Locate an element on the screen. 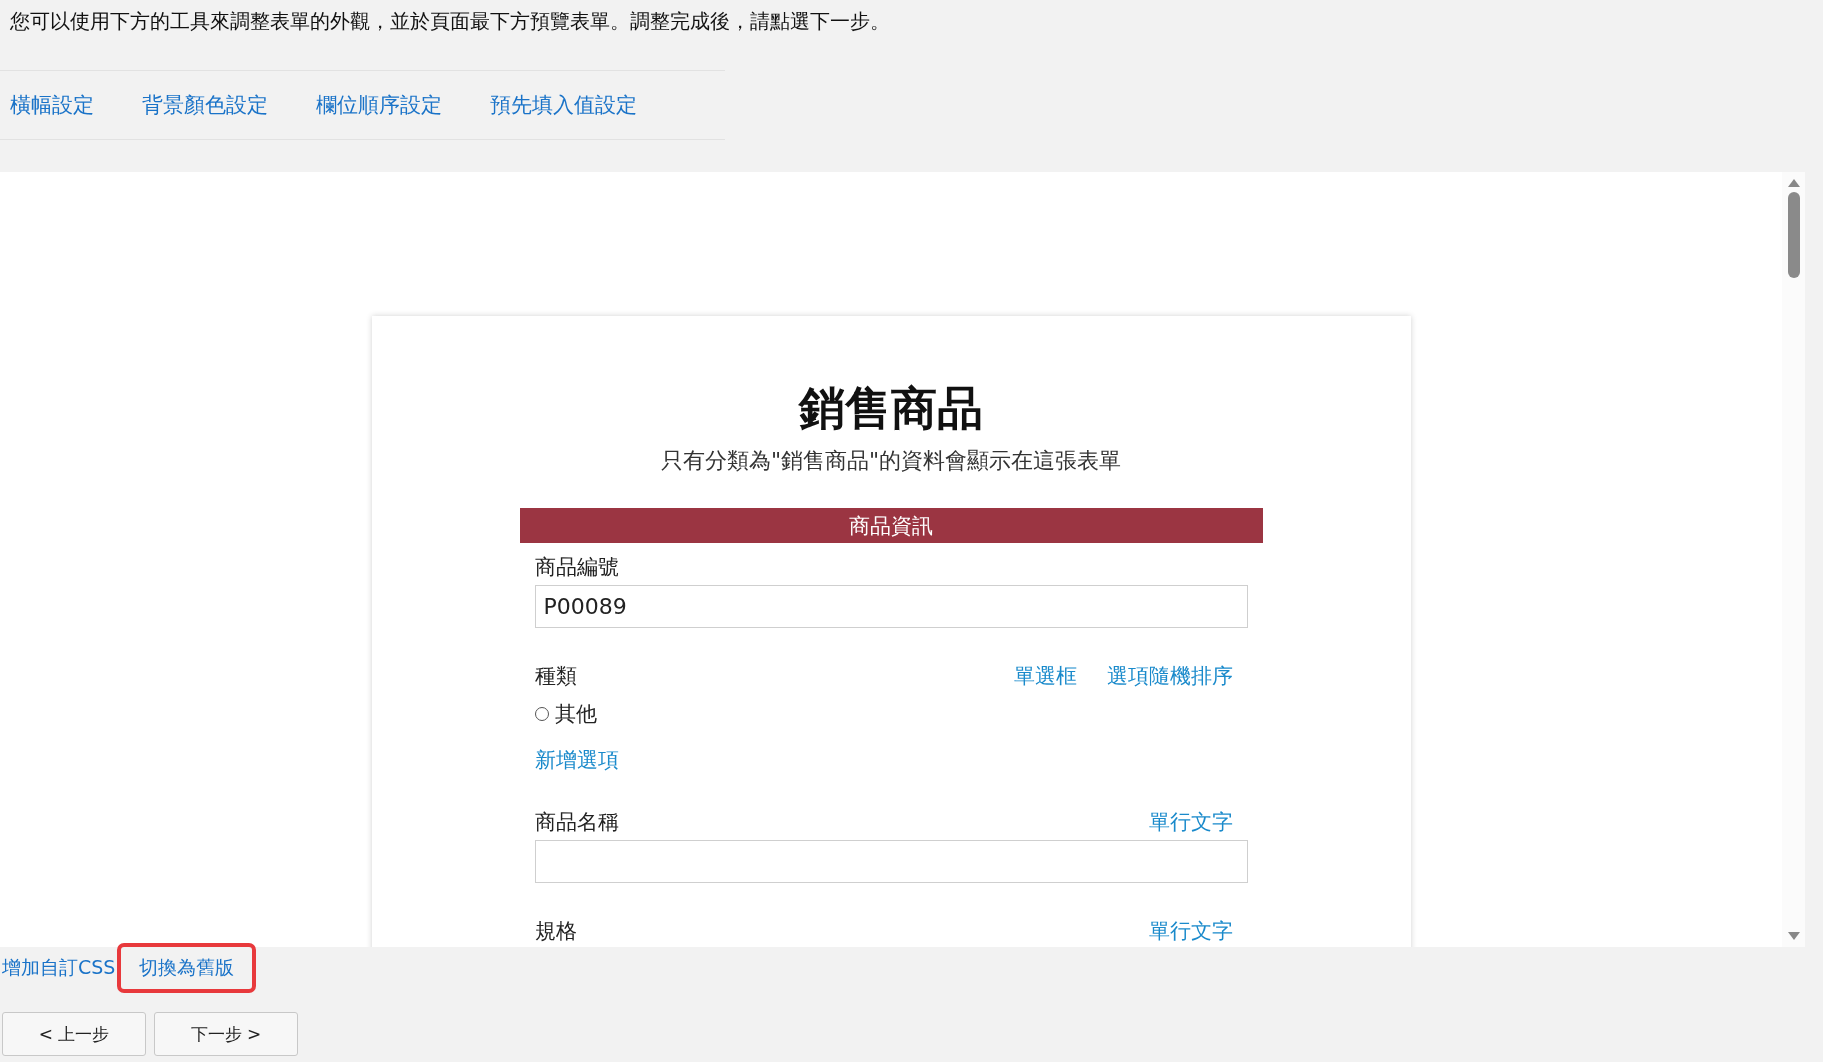 The image size is (1823, 1062). scroll-up-icon is located at coordinates (1793, 183).